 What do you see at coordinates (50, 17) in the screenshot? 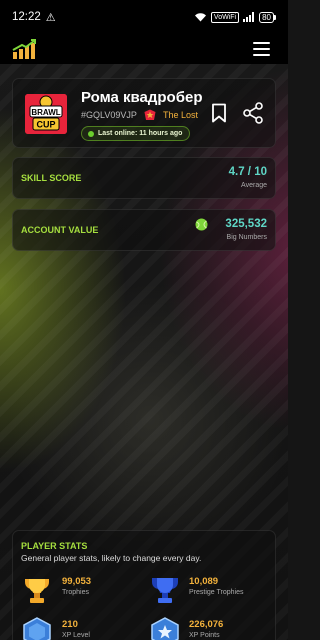
I see `warning-icon: ⚠` at bounding box center [50, 17].